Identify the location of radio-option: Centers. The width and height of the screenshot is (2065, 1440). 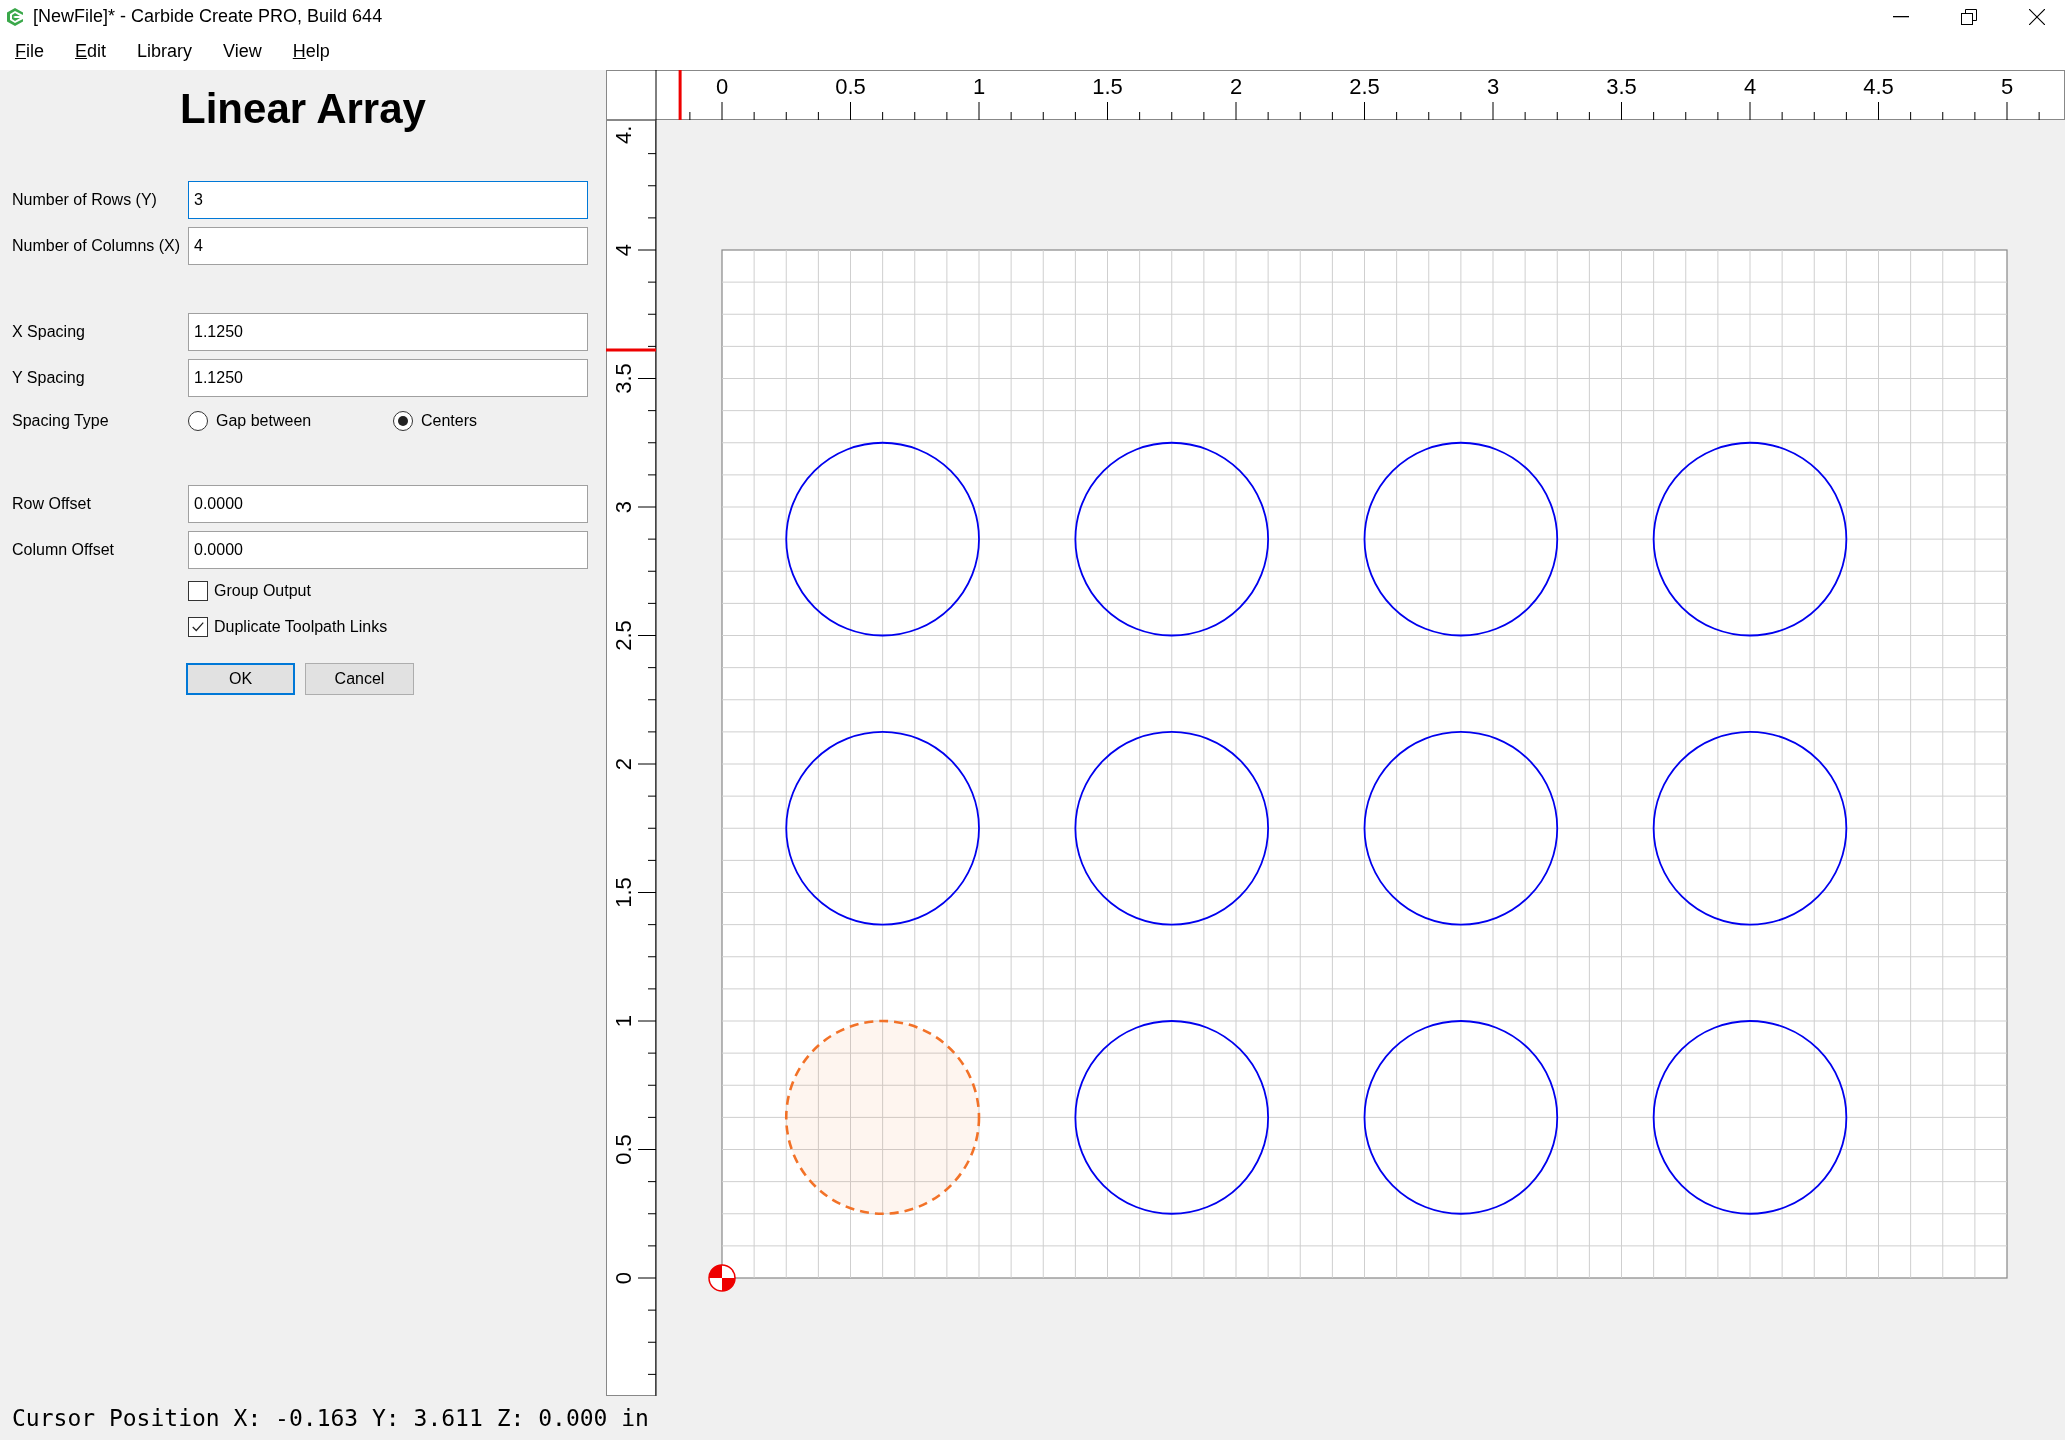
(495, 421).